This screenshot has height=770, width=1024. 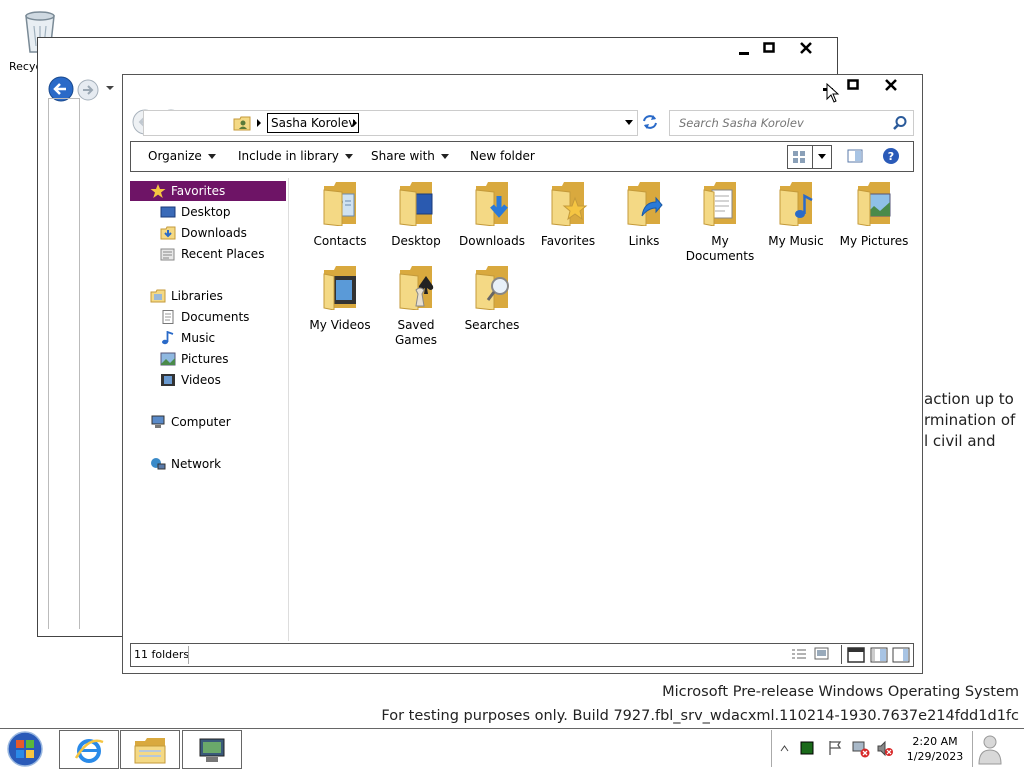 I want to click on computer-icon, so click(x=158, y=421).